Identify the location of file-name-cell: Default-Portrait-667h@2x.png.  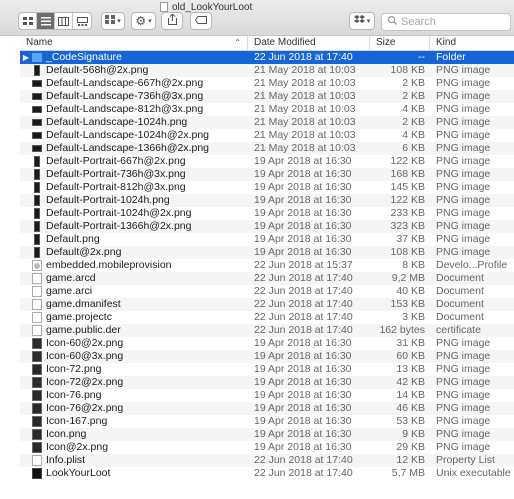
(134, 161).